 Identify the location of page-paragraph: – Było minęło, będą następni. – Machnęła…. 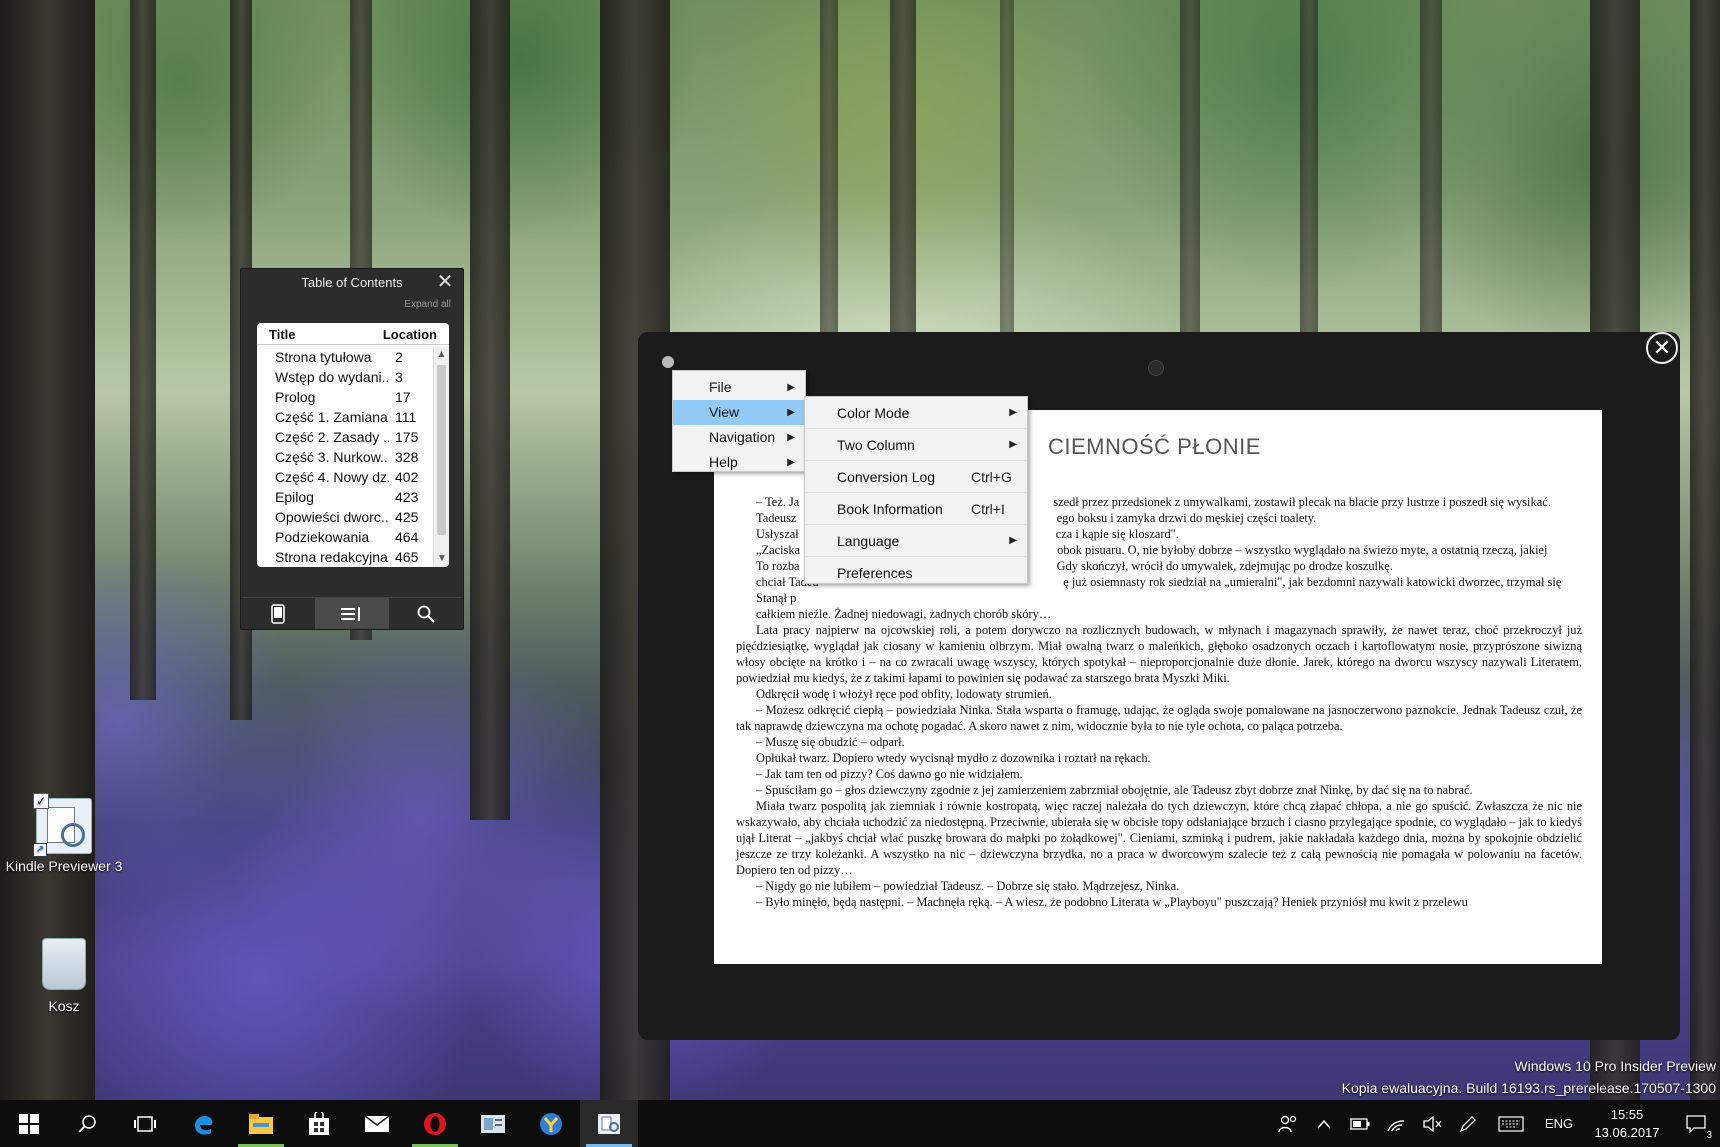
(1112, 902).